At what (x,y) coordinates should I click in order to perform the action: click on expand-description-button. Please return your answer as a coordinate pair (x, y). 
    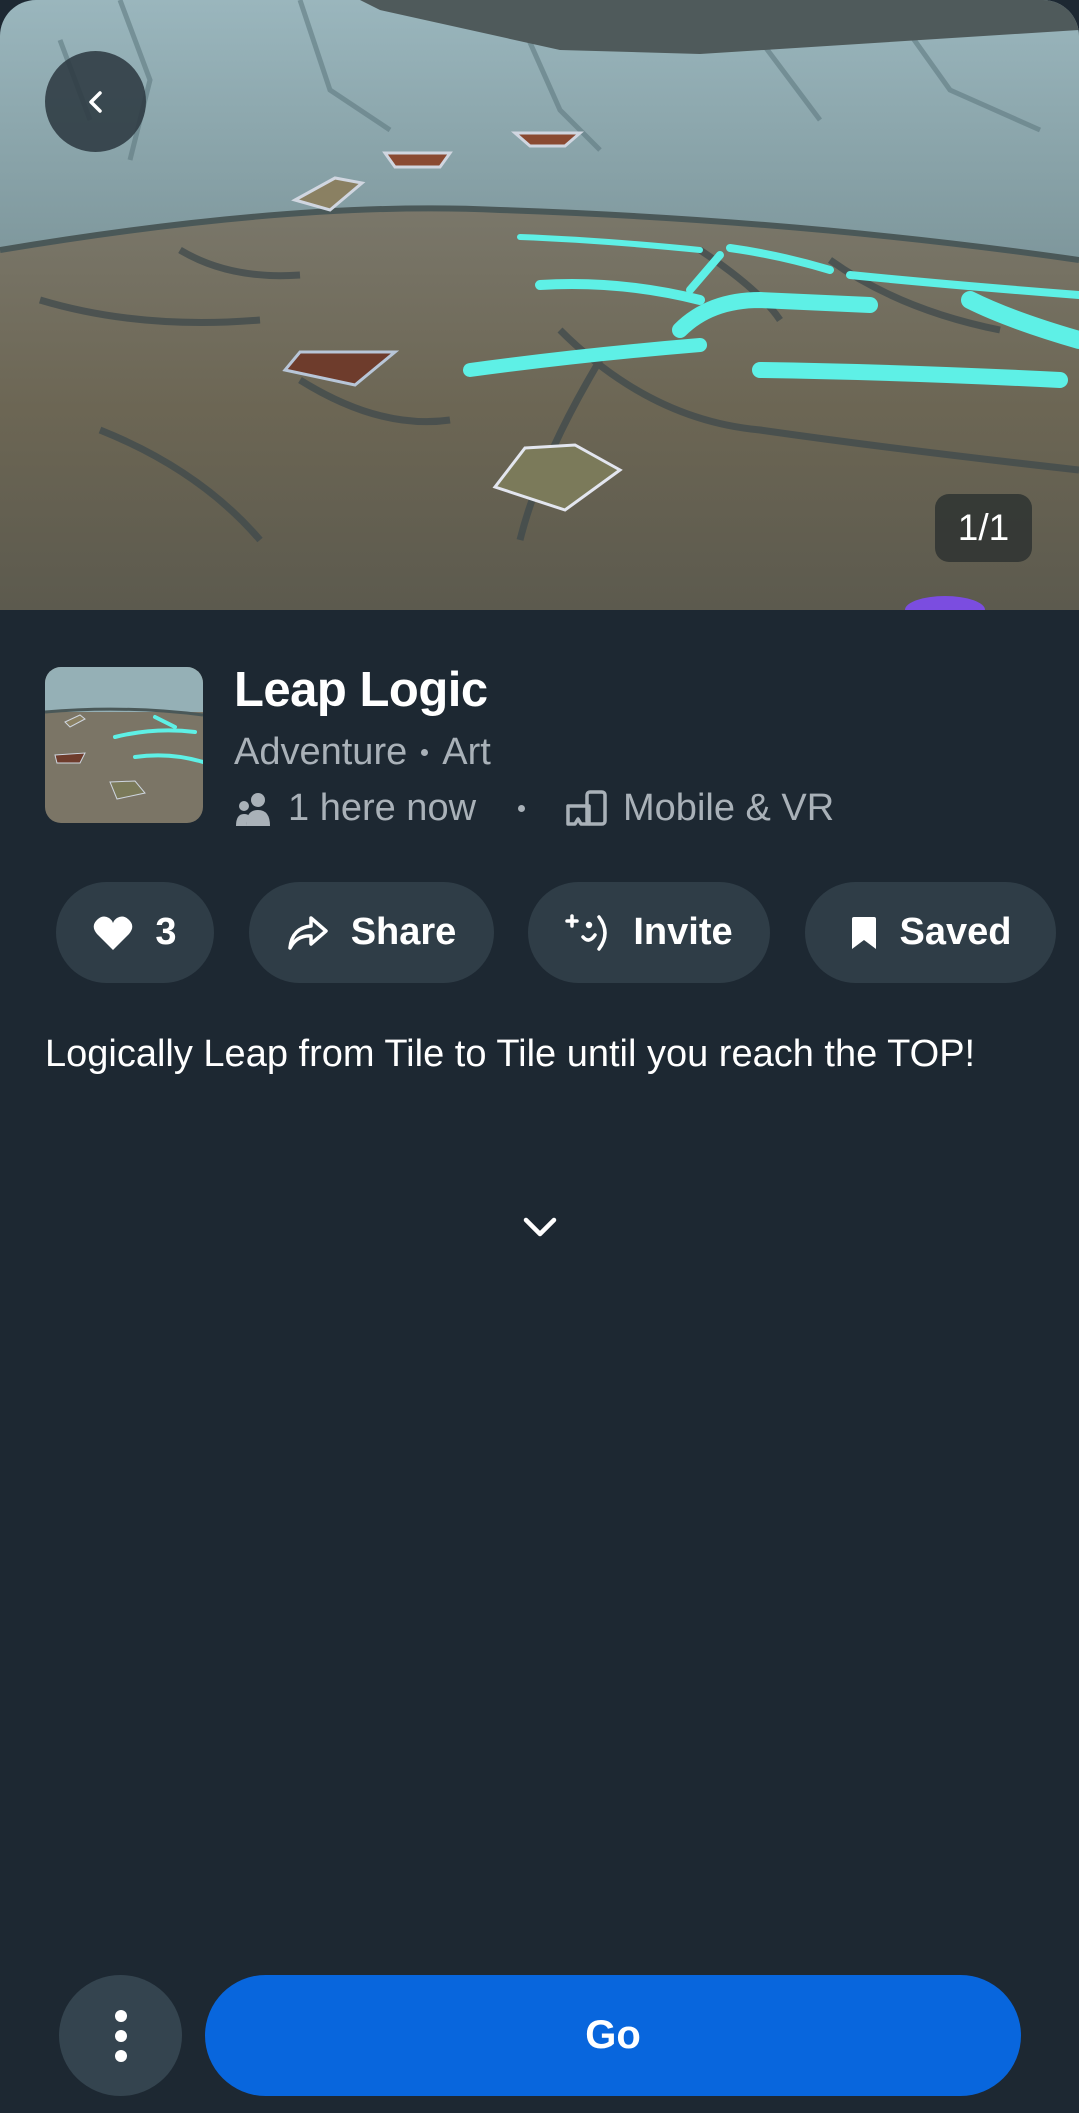
    Looking at the image, I should click on (540, 1227).